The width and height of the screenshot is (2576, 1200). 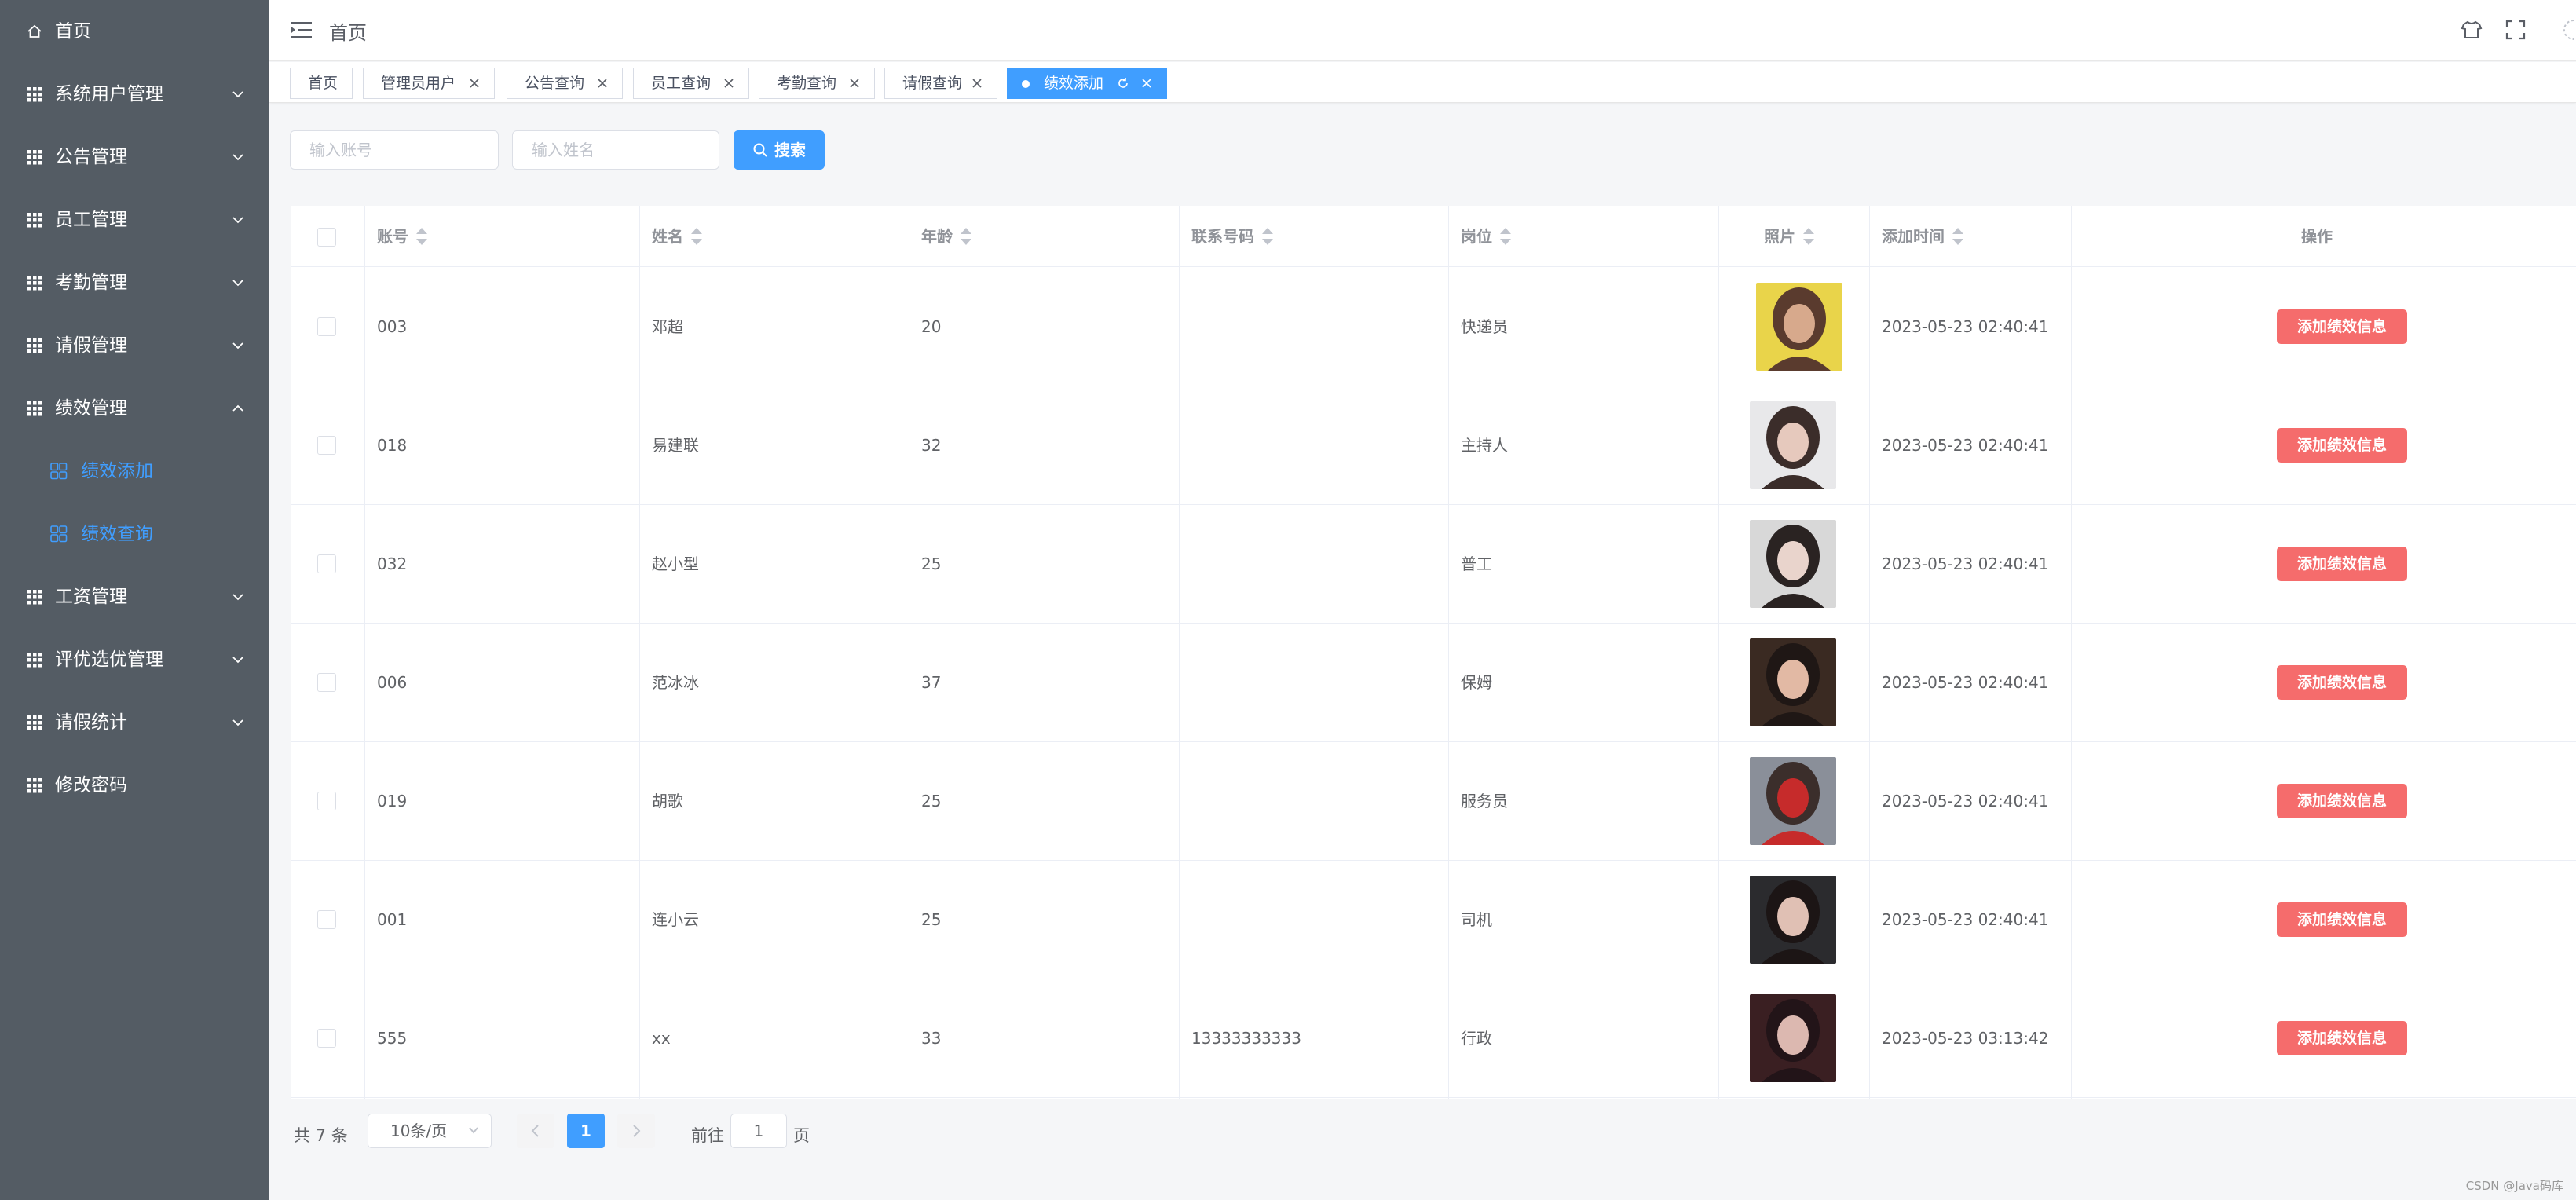 What do you see at coordinates (134, 157) in the screenshot?
I see `sidebar-item-3: 公告管理` at bounding box center [134, 157].